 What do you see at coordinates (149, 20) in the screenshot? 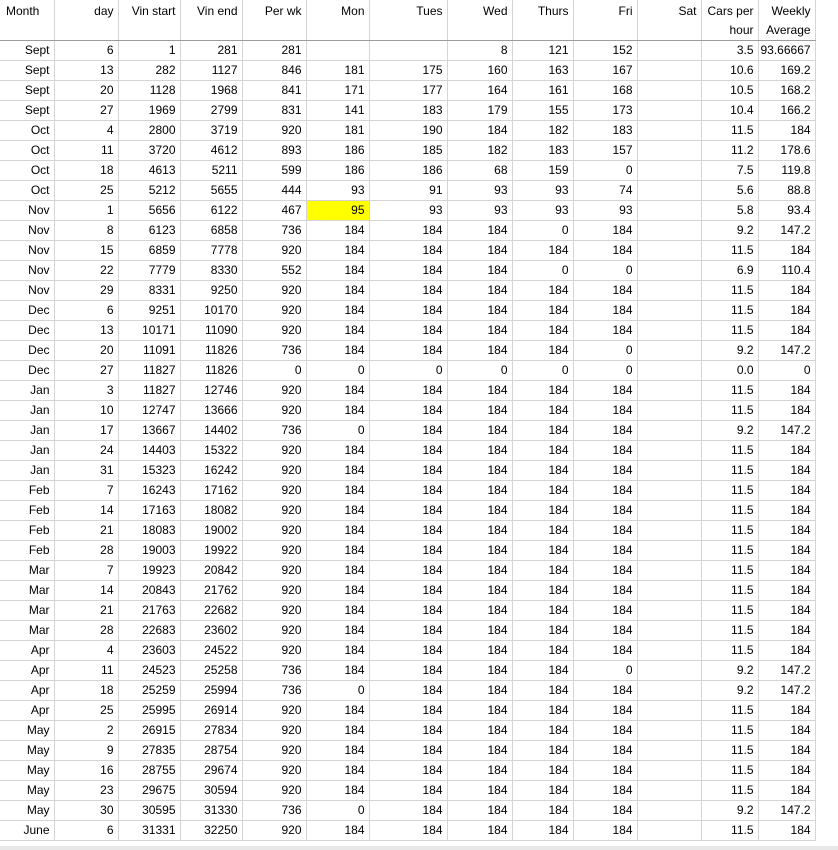
I see `header-vin-start: Vin start` at bounding box center [149, 20].